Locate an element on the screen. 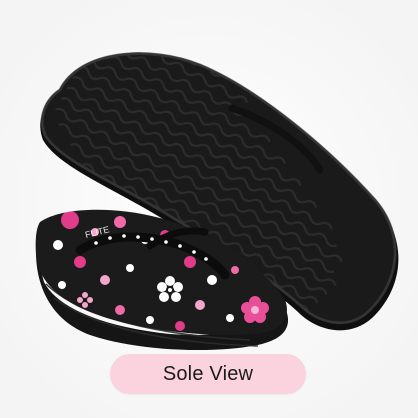  view-caption-pill: Sole View is located at coordinates (208, 374).